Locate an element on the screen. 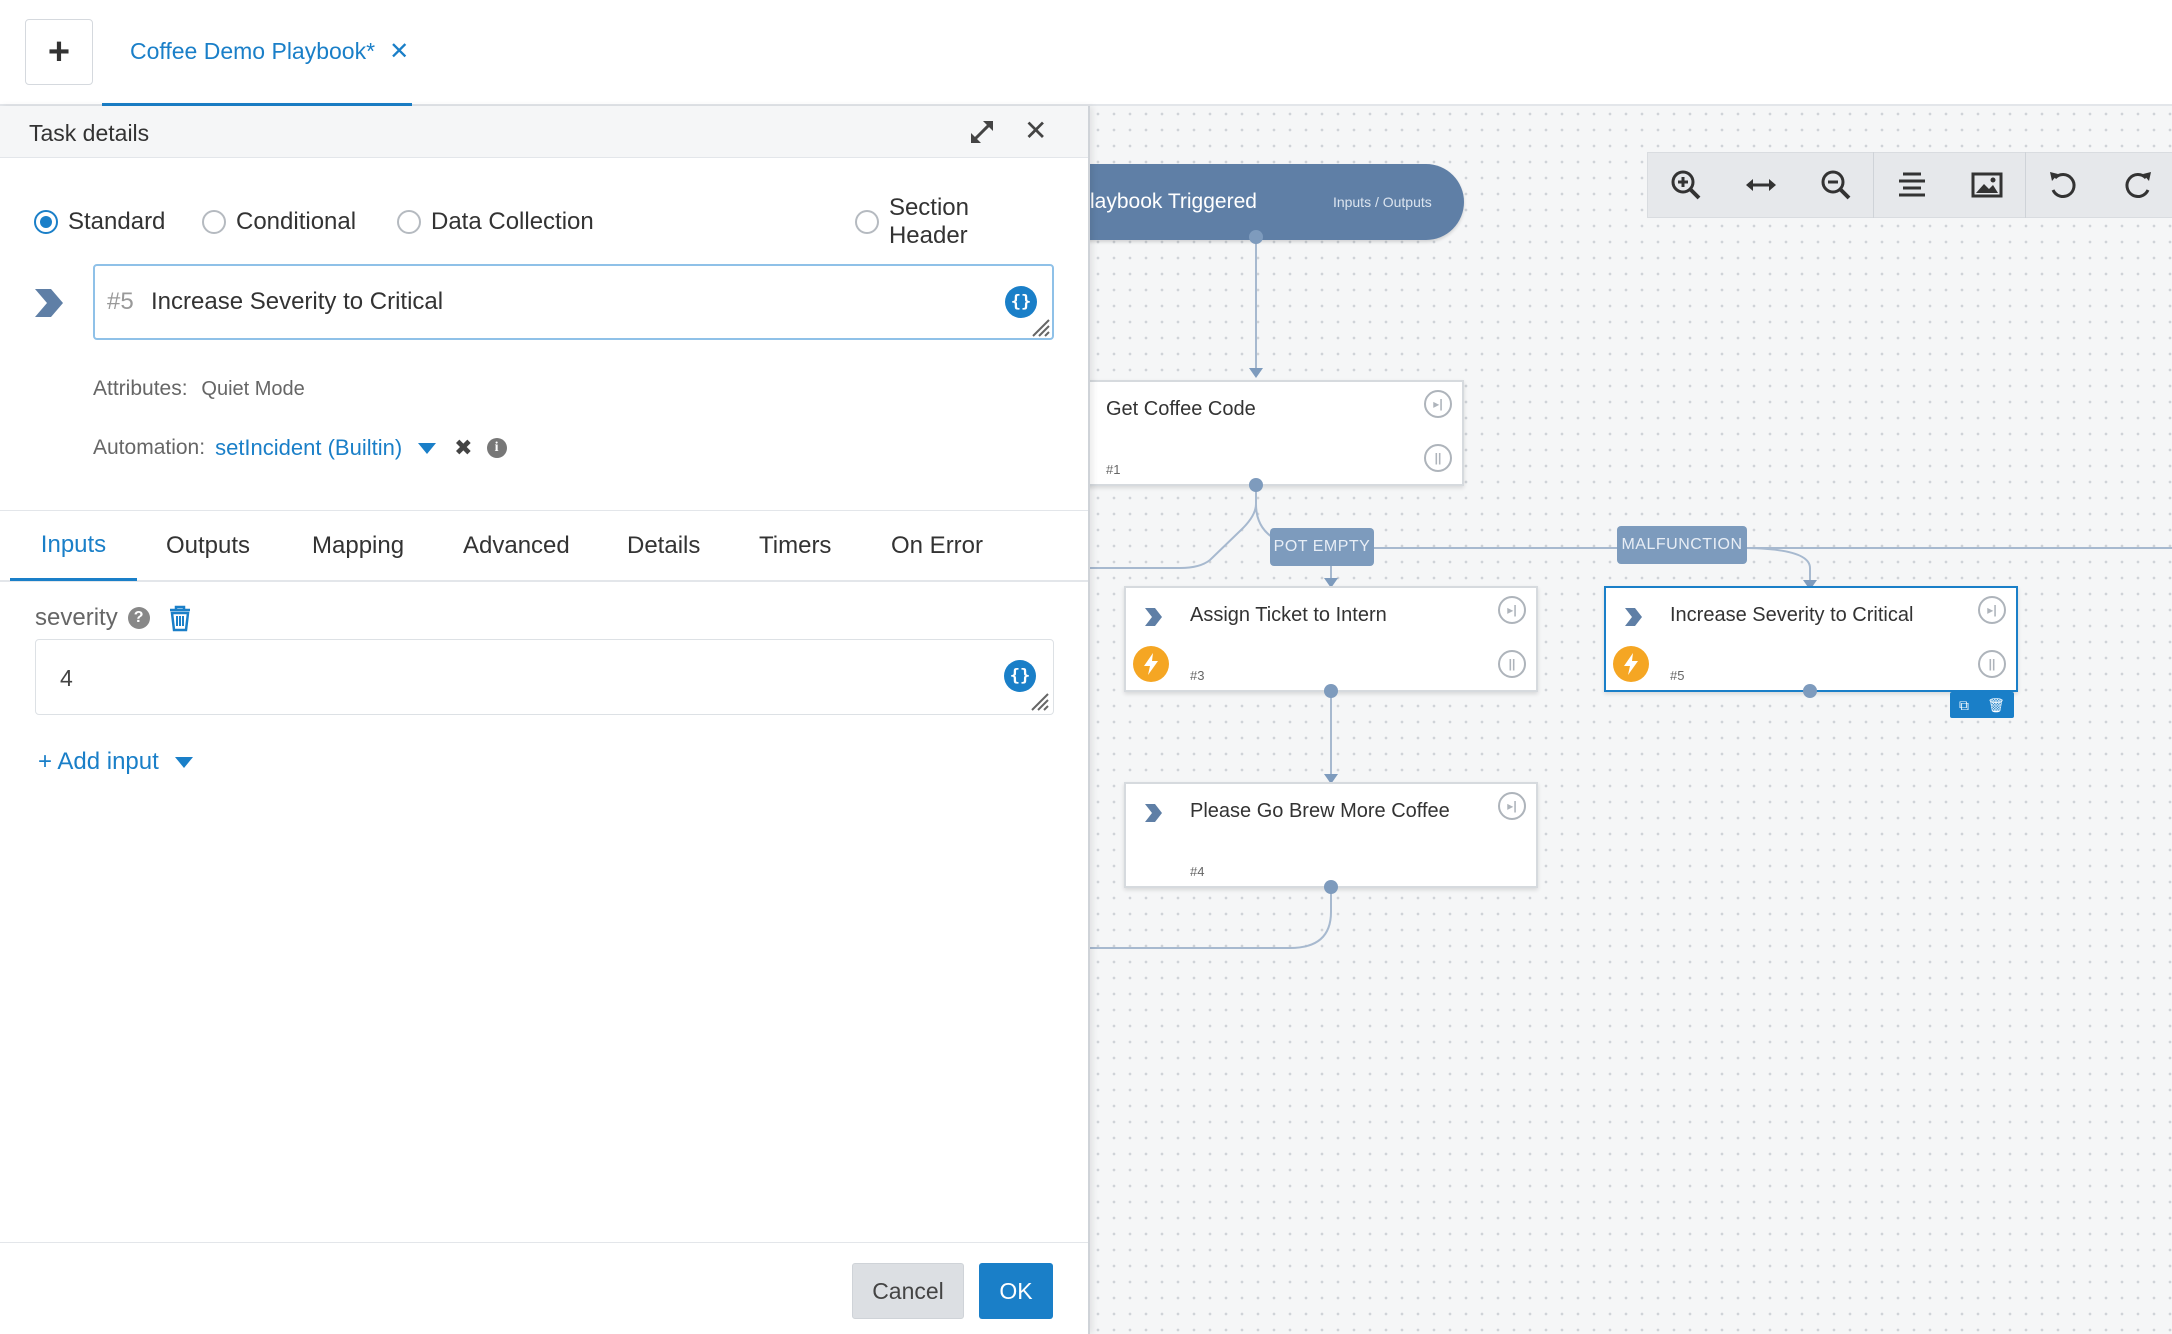  image-icon is located at coordinates (1987, 185).